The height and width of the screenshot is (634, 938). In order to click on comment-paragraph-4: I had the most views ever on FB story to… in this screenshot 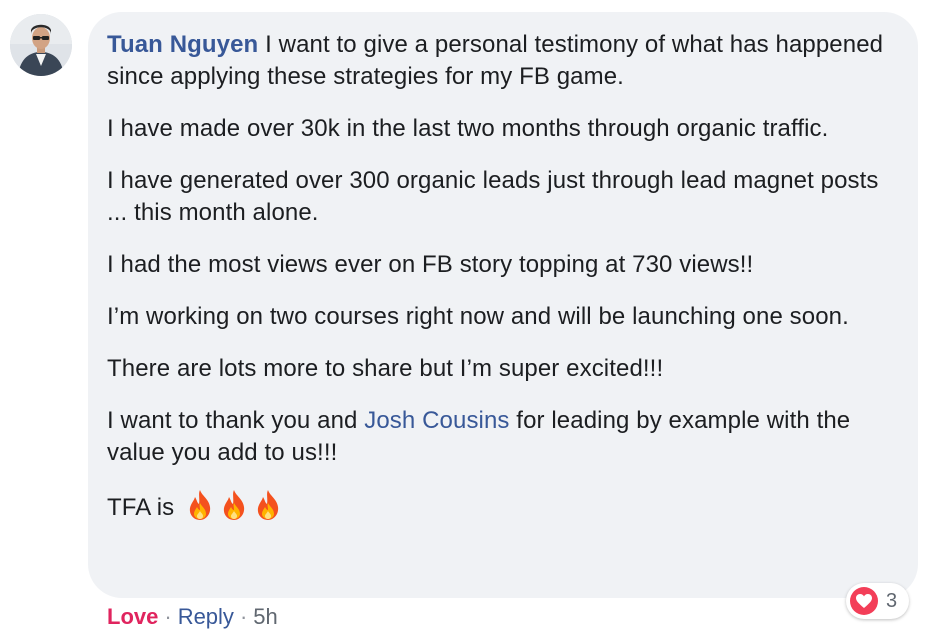, I will do `click(430, 264)`.